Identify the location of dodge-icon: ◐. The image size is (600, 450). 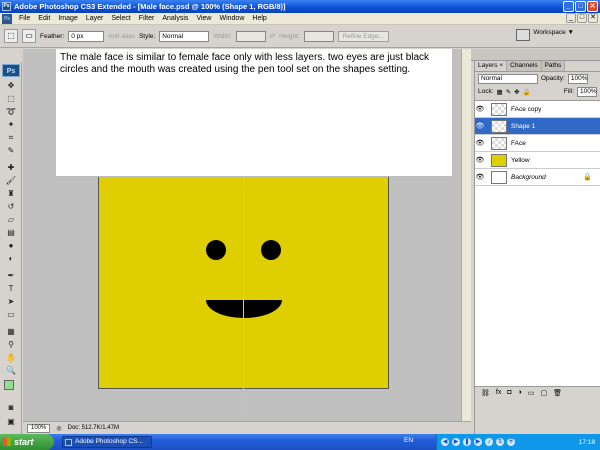
(11, 258).